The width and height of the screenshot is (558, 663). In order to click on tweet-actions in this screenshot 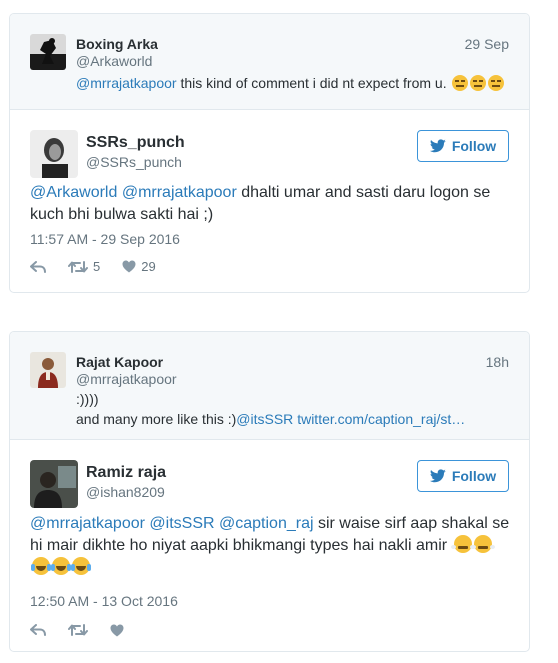, I will do `click(88, 630)`.